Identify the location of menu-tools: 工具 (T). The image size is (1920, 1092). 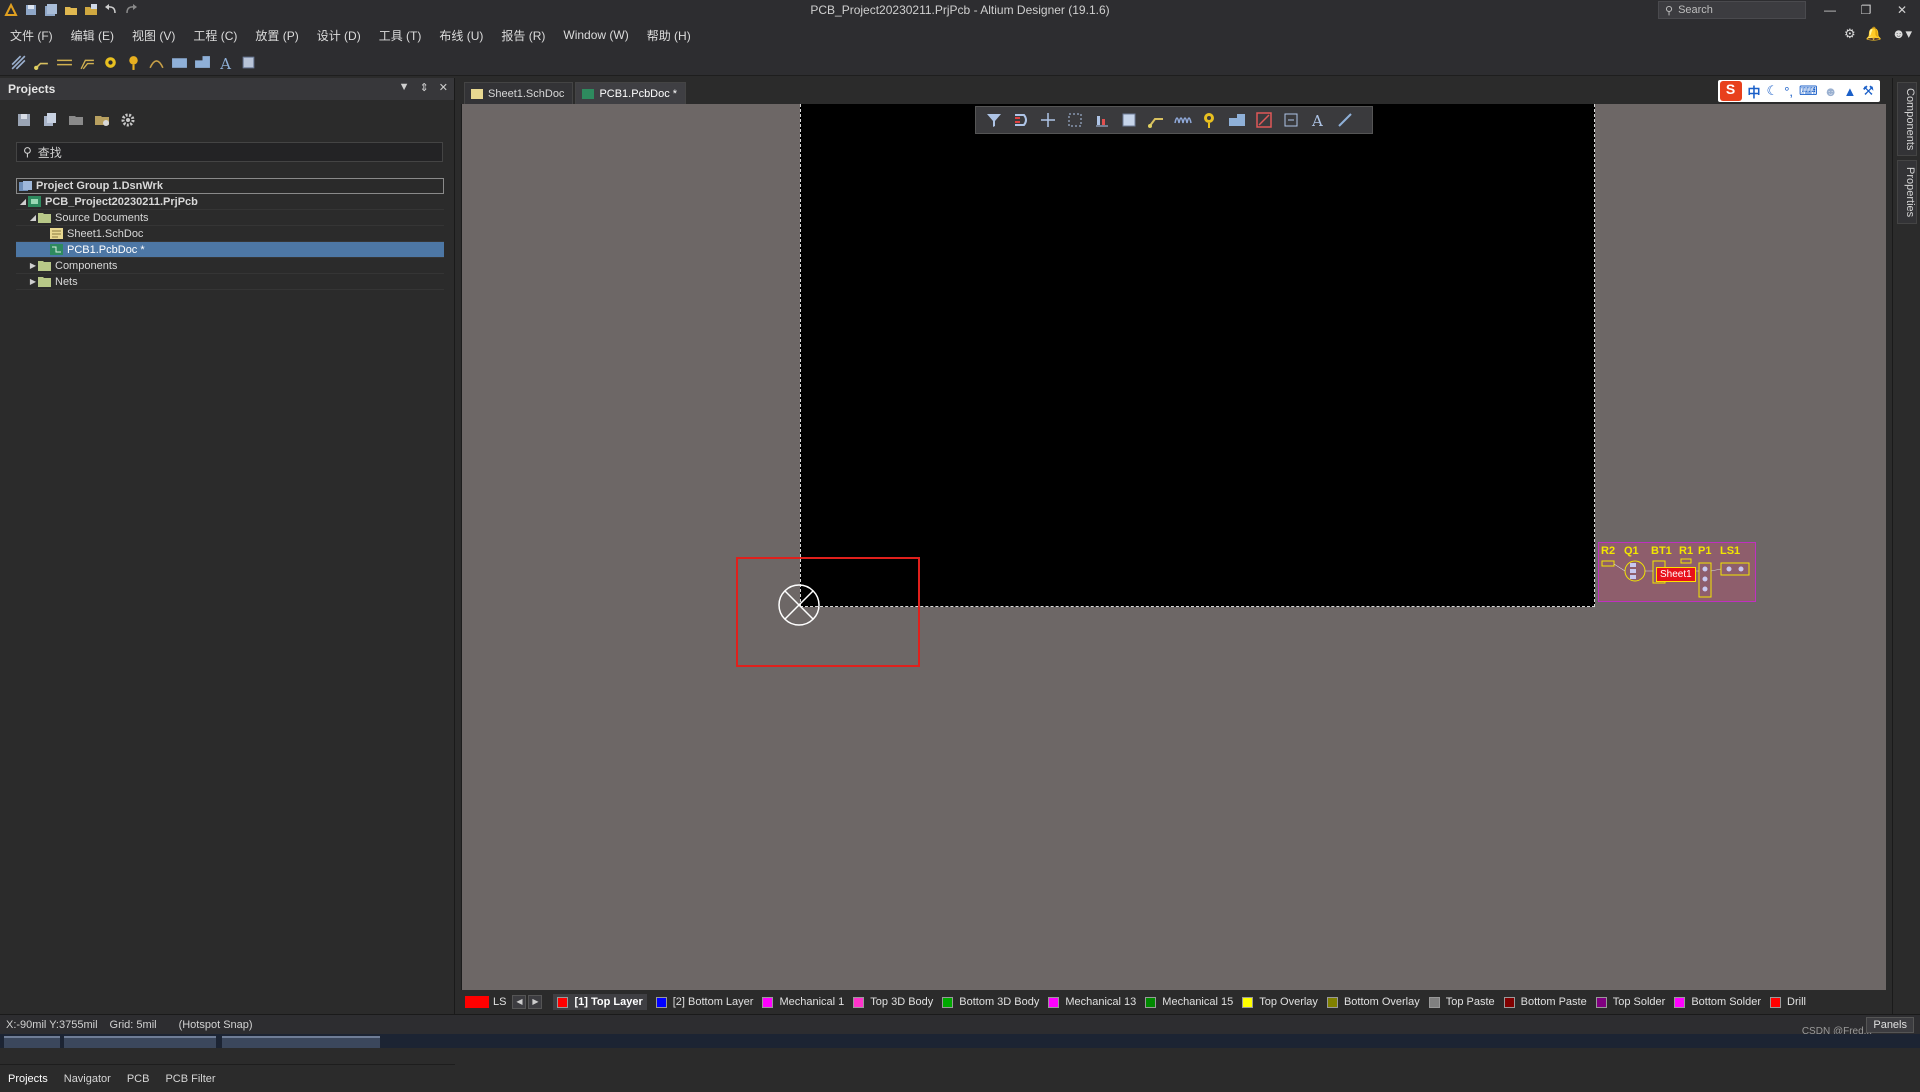
(400, 35).